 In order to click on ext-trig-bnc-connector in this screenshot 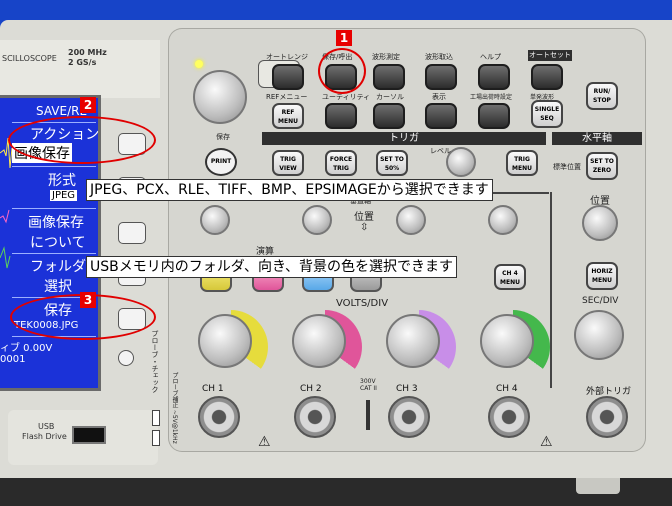, I will do `click(607, 417)`.